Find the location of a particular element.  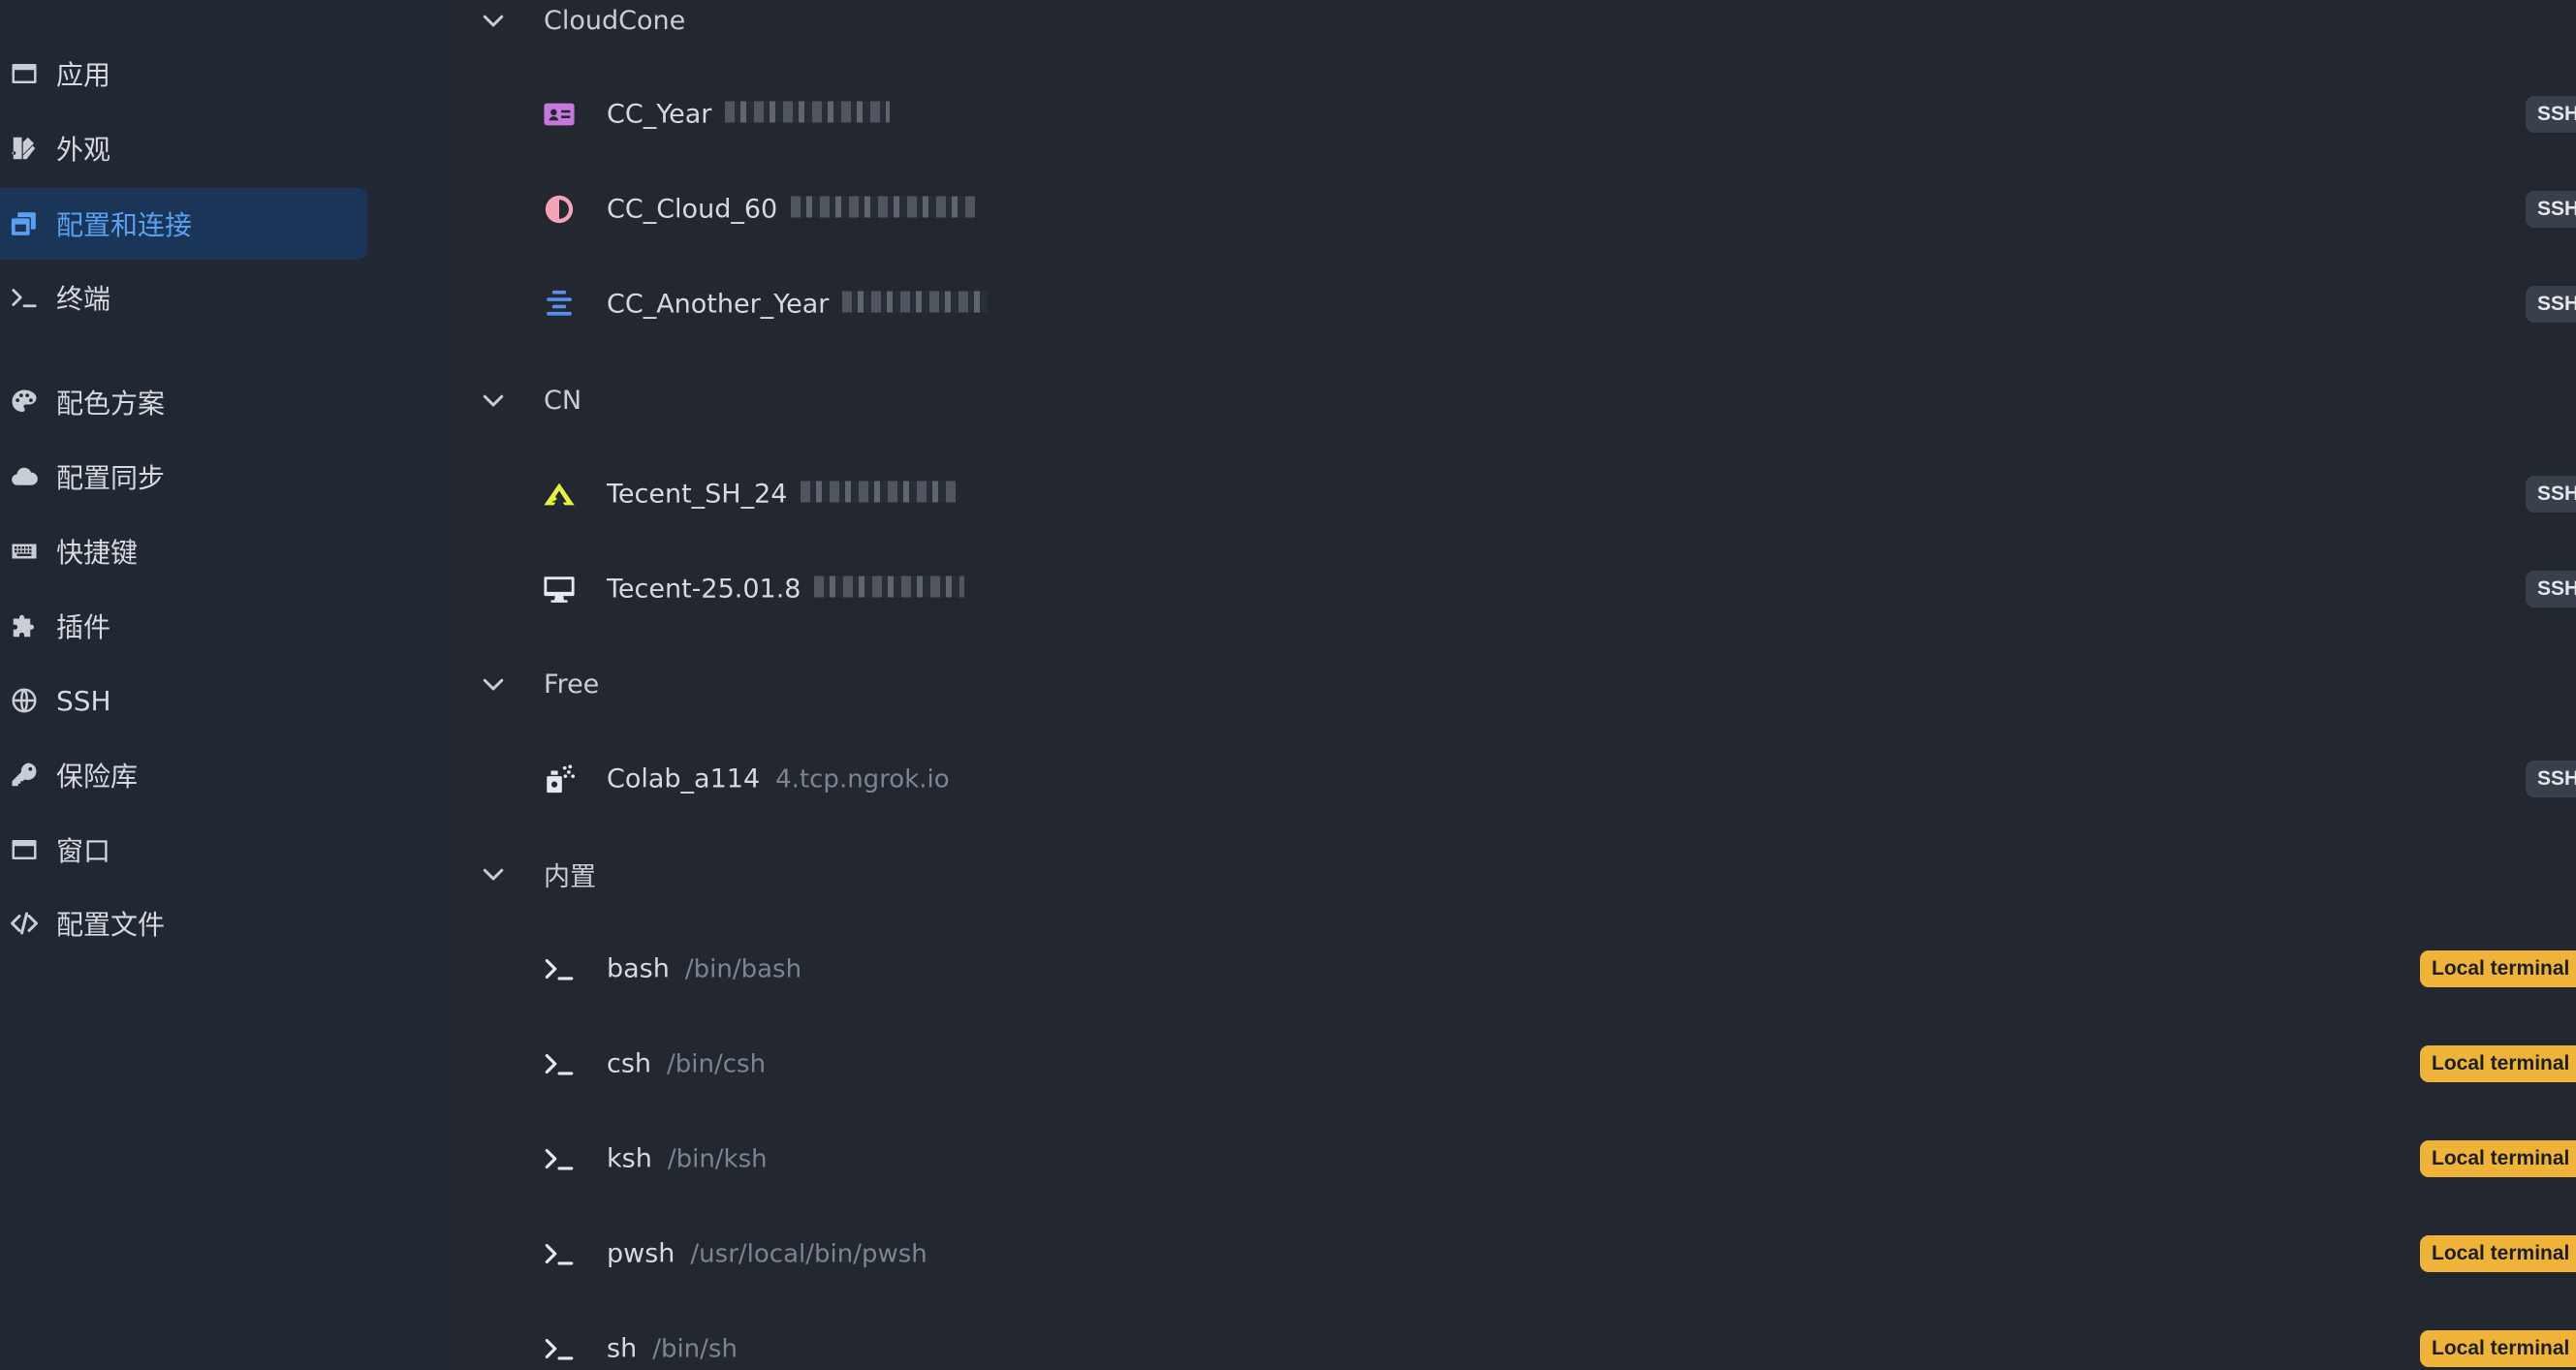

profile-name: CC_Another_Year is located at coordinates (718, 304).